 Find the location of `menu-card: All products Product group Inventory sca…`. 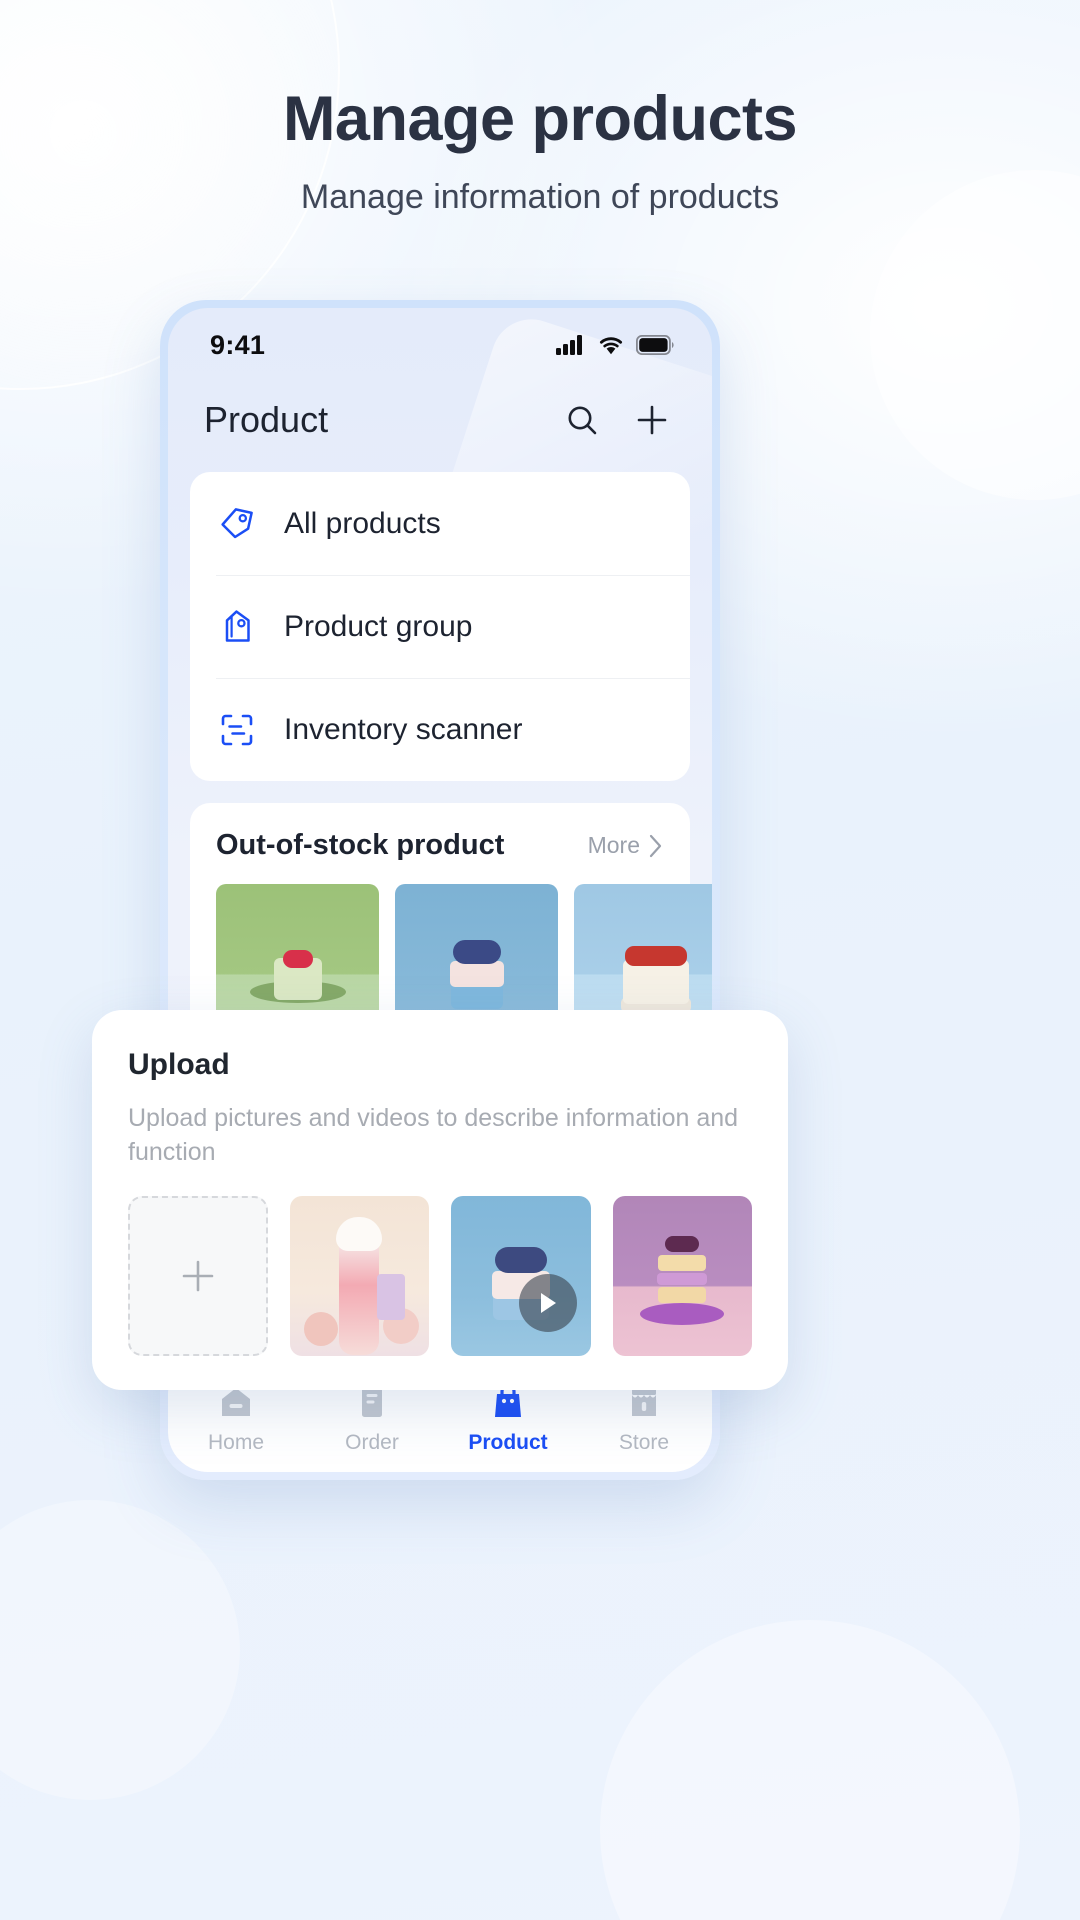

menu-card: All products Product group Inventory sca… is located at coordinates (440, 626).